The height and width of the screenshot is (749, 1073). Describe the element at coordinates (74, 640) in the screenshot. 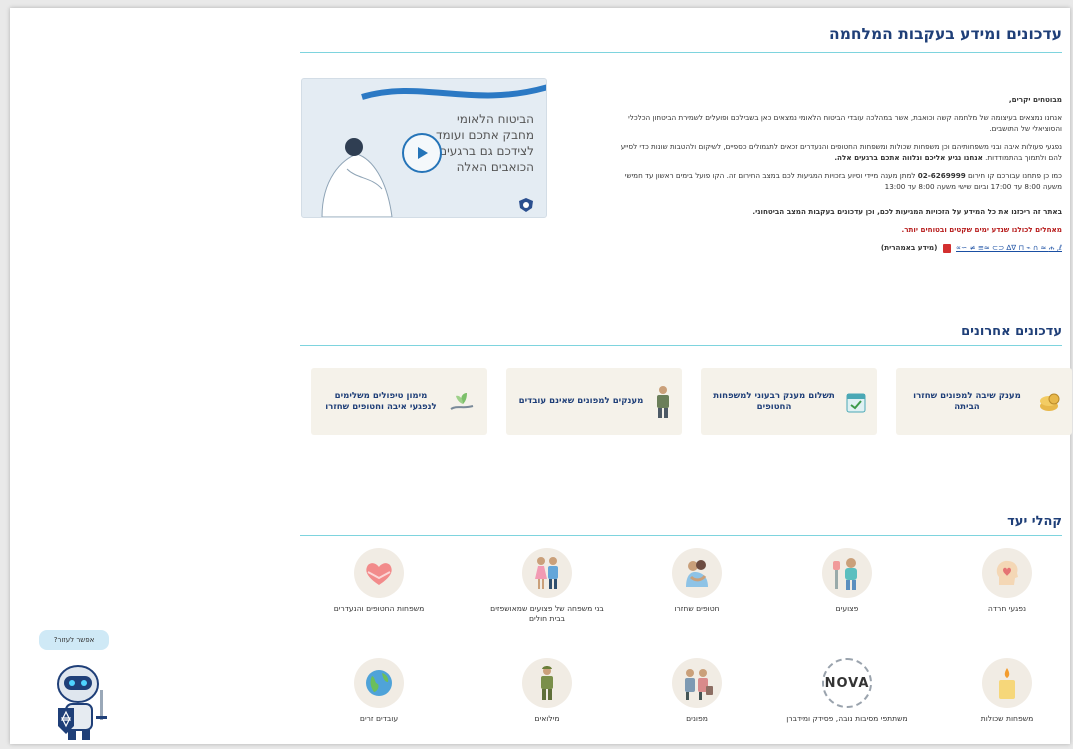

I see `assistant-bubble: אפשר לעזור?` at that location.